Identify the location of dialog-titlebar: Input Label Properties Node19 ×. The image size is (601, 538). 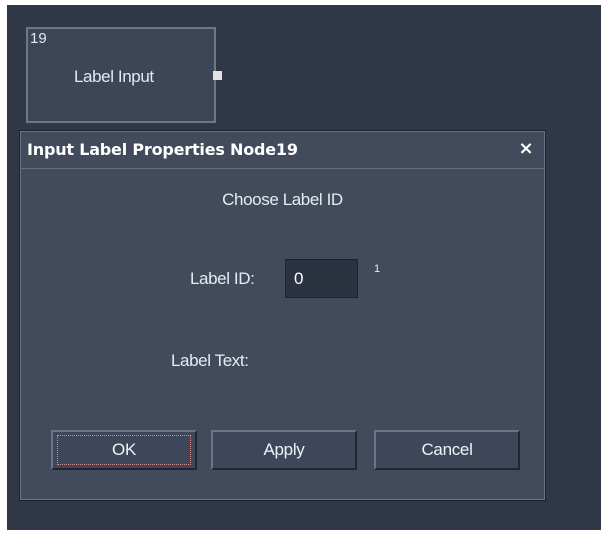
(282, 150).